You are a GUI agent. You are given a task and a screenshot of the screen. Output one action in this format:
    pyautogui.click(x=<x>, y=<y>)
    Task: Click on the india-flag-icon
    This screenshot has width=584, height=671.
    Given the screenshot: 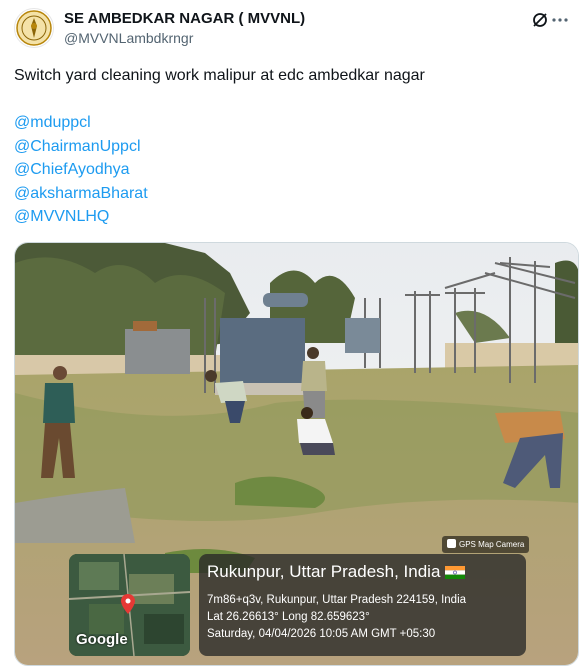 What is the action you would take?
    pyautogui.click(x=455, y=572)
    